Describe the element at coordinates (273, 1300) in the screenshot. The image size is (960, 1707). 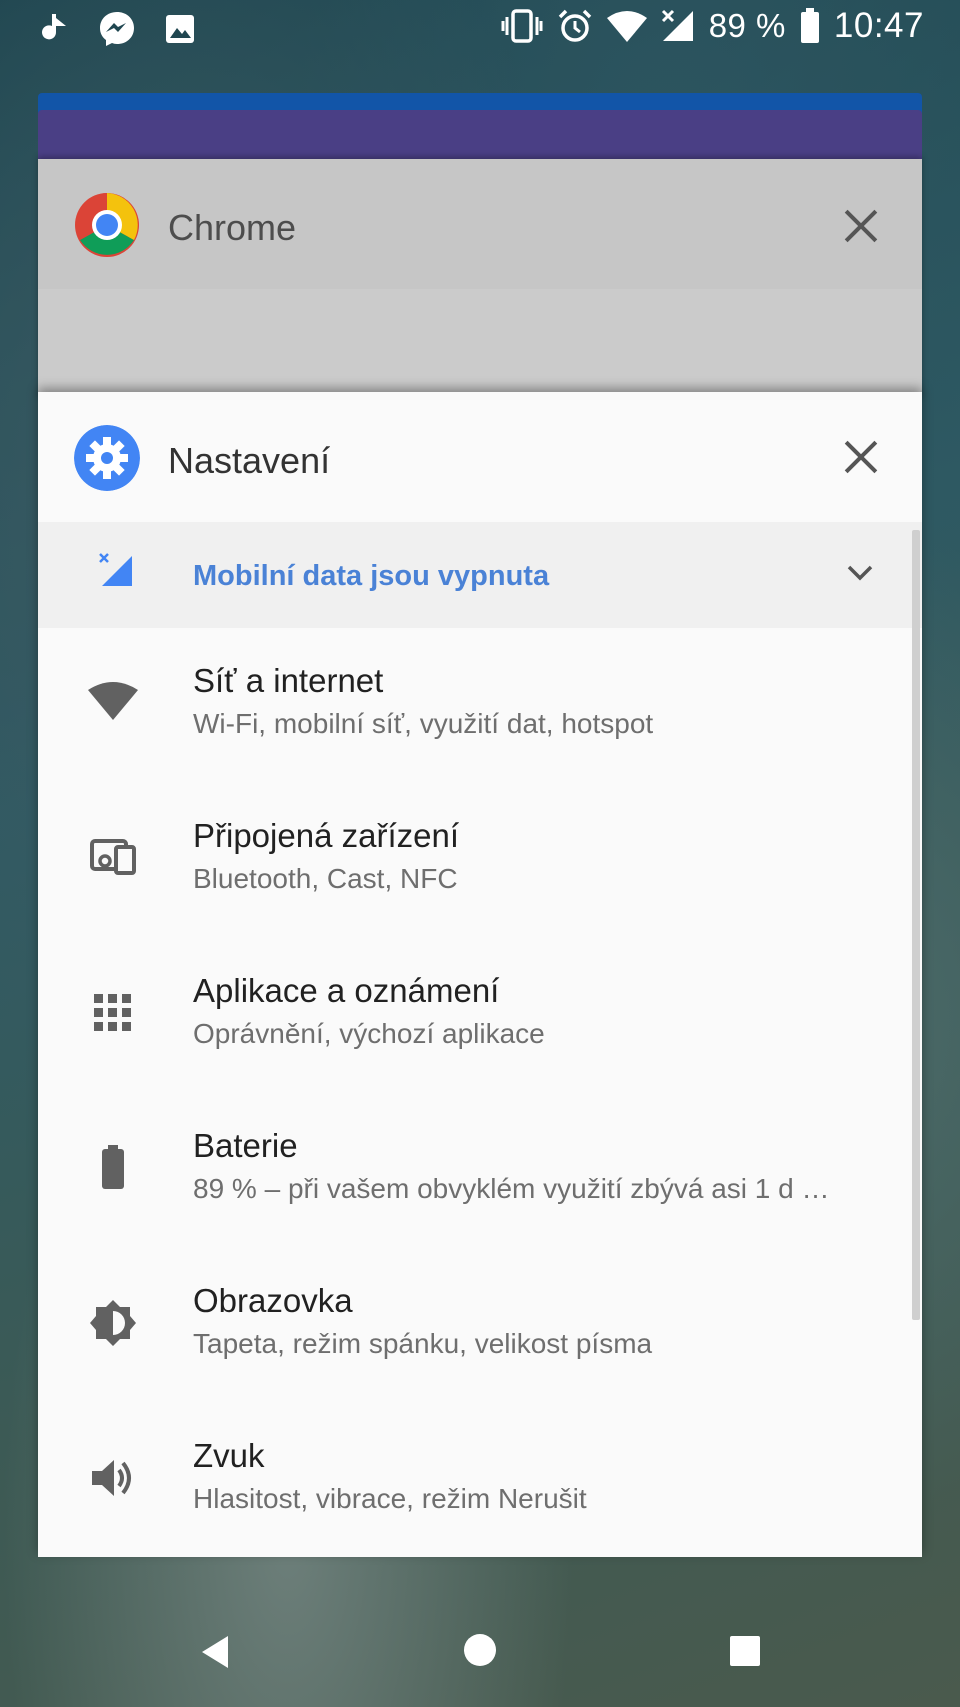
I see `settings-item-title: Obrazovka` at that location.